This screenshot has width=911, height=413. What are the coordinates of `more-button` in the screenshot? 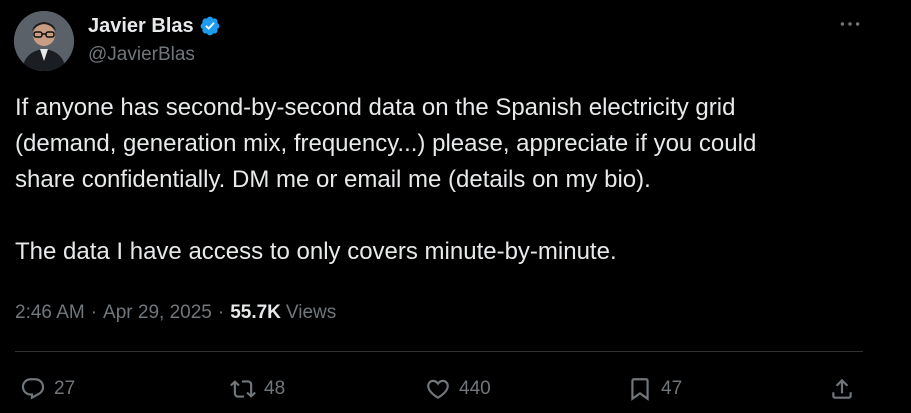 It's located at (850, 24).